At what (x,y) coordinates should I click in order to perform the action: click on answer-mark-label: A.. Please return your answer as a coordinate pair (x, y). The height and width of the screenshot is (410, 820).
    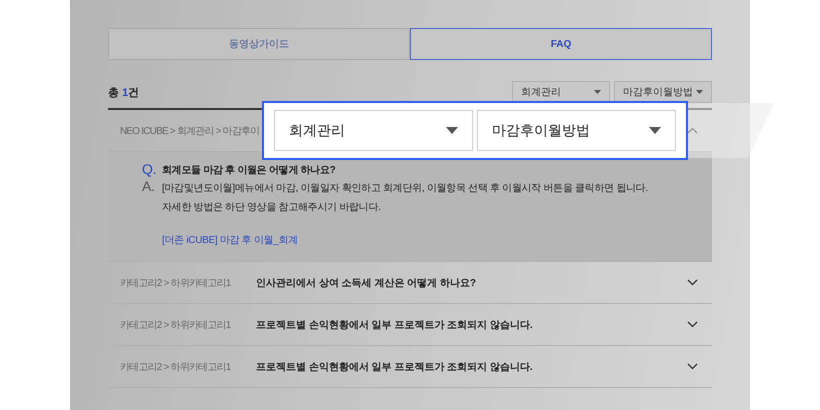
    Looking at the image, I should click on (149, 186).